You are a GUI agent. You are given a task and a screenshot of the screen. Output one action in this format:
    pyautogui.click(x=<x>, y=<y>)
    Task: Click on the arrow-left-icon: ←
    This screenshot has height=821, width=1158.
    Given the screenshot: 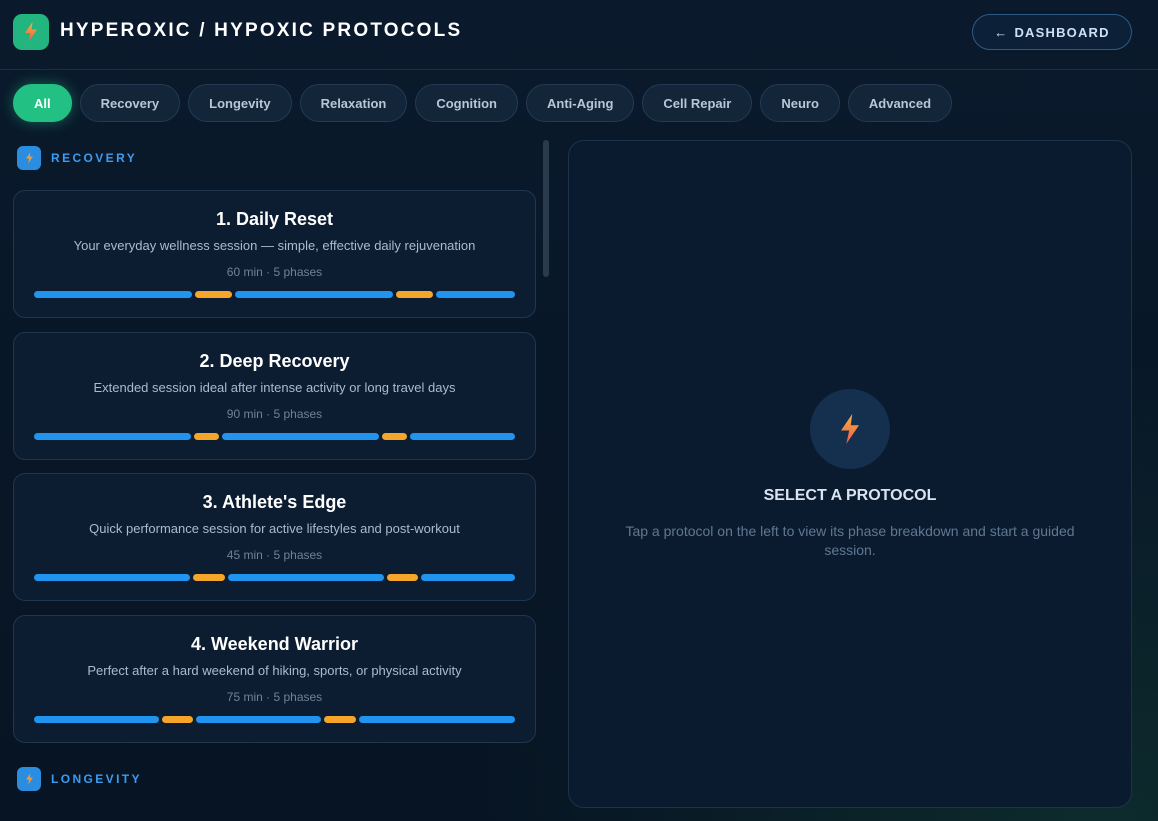 What is the action you would take?
    pyautogui.click(x=1001, y=32)
    